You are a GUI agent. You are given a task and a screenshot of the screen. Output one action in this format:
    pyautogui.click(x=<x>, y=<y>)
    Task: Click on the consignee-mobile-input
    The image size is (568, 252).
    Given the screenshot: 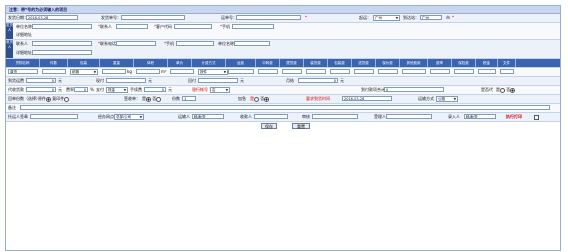 What is the action you would take?
    pyautogui.click(x=195, y=43)
    